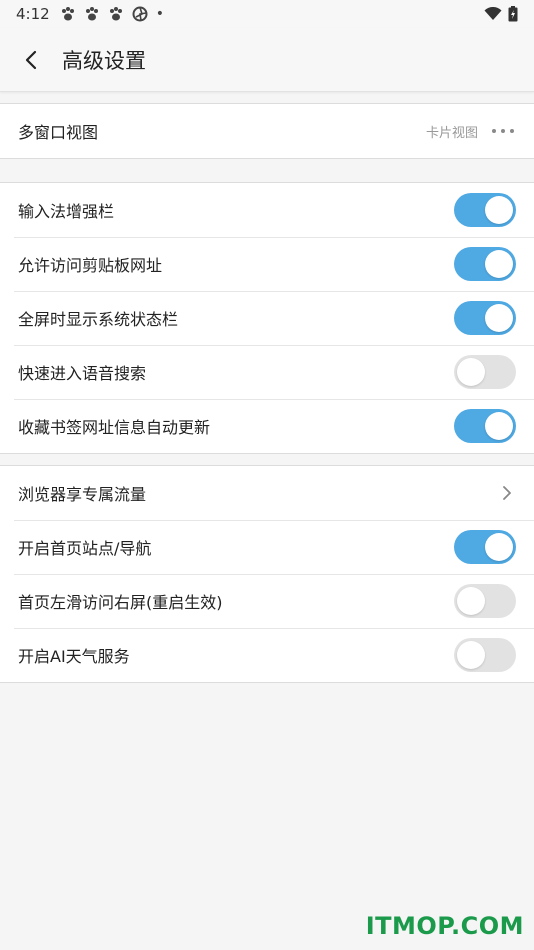 Image resolution: width=534 pixels, height=950 pixels. What do you see at coordinates (451, 133) in the screenshot?
I see `multi-window-view-value: 卡片视图` at bounding box center [451, 133].